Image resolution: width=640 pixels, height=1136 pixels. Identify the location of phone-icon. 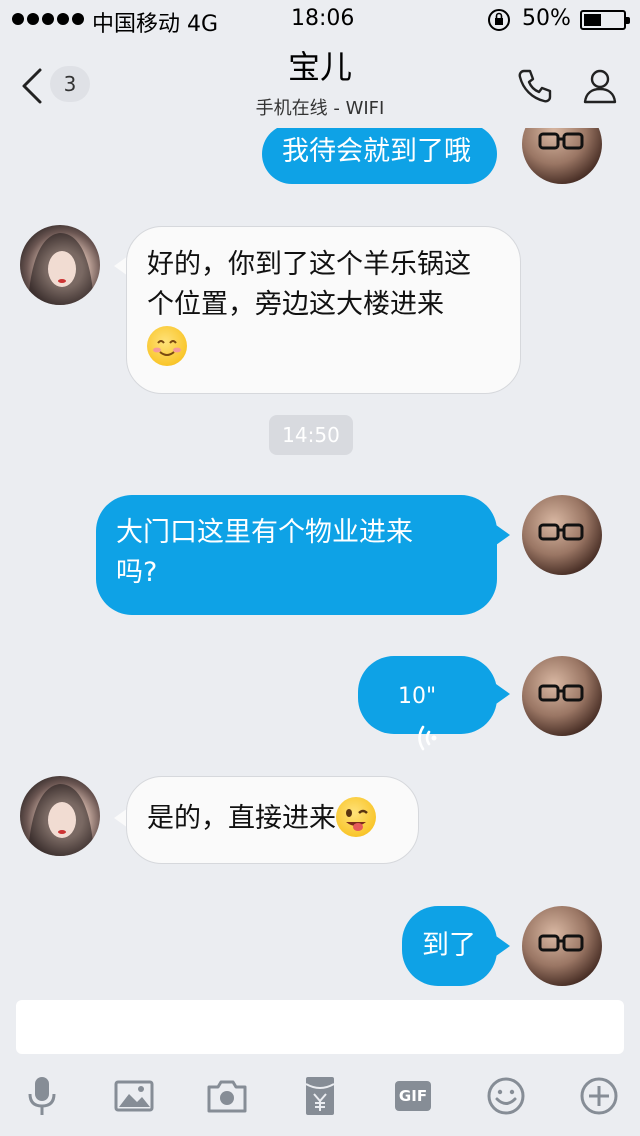
(535, 86).